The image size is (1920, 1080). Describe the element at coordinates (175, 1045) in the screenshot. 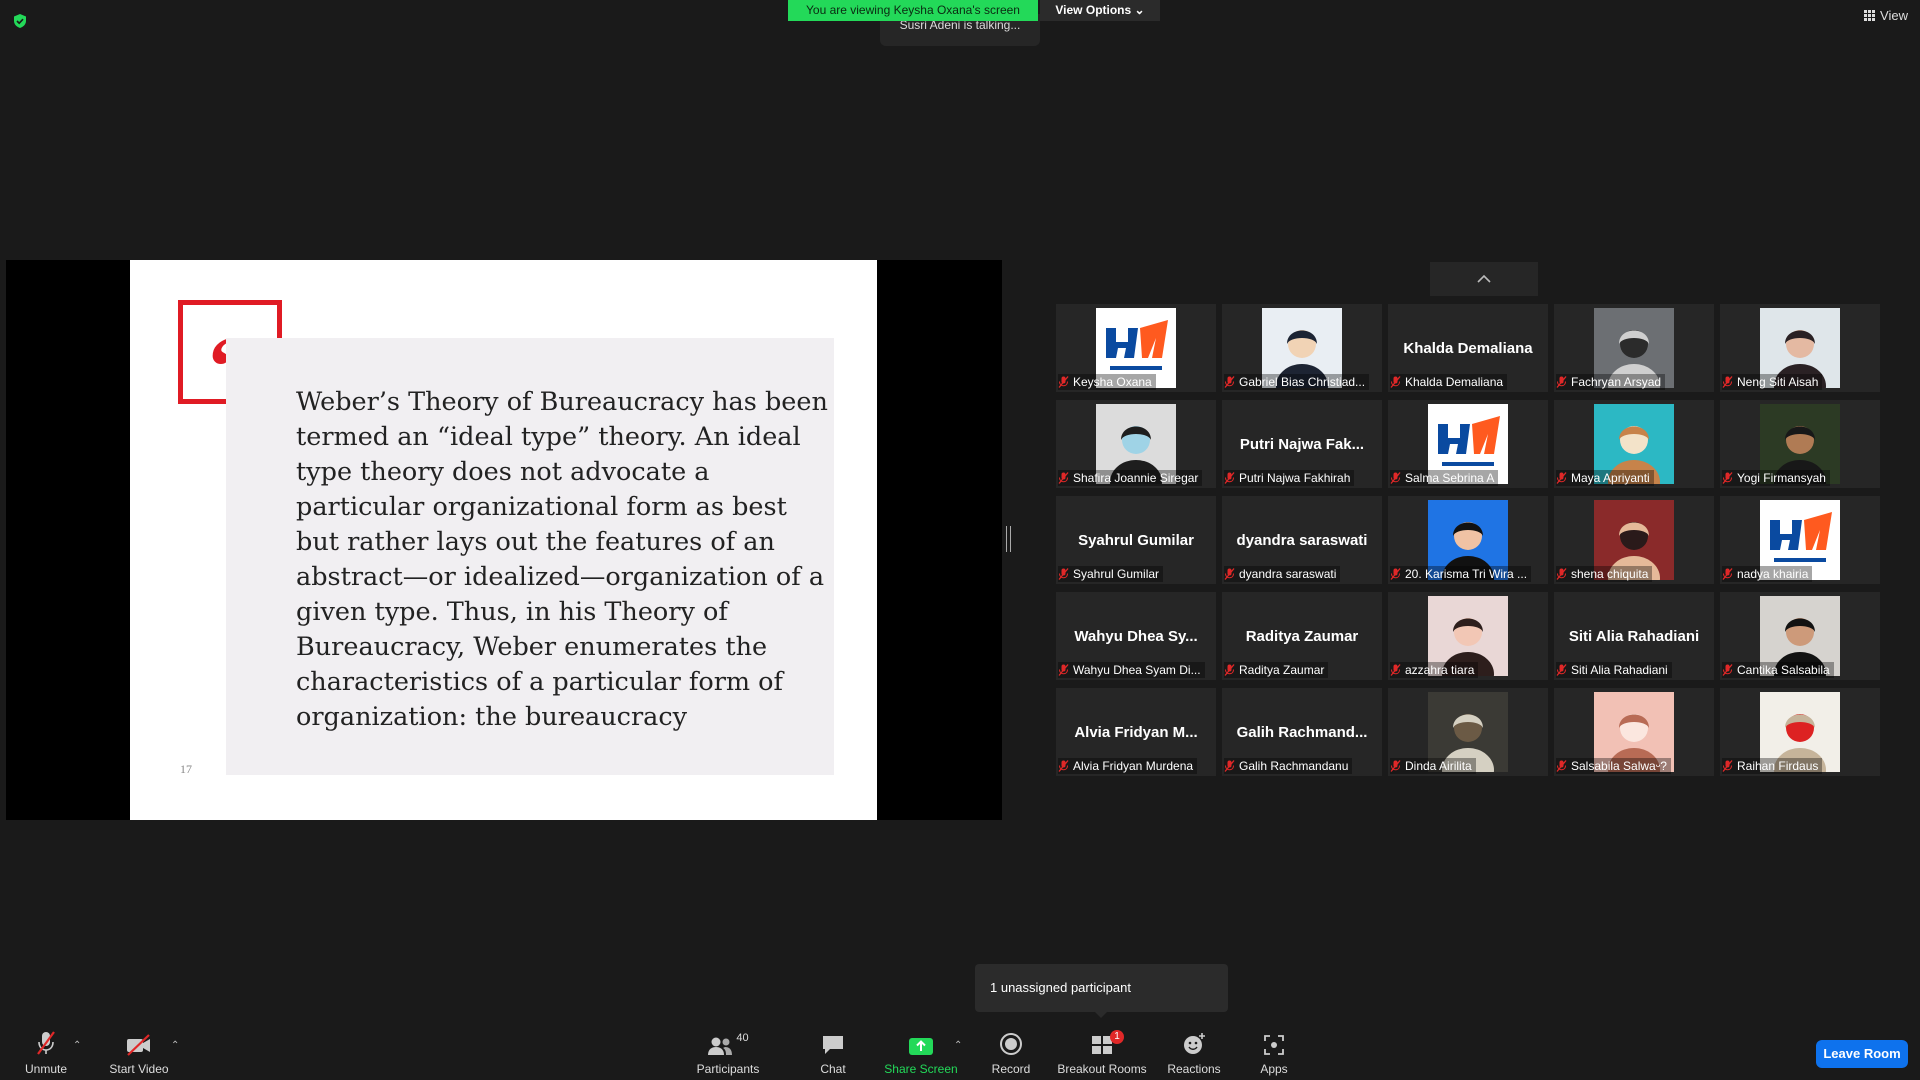

I see `video-options-caret: ⌃` at that location.